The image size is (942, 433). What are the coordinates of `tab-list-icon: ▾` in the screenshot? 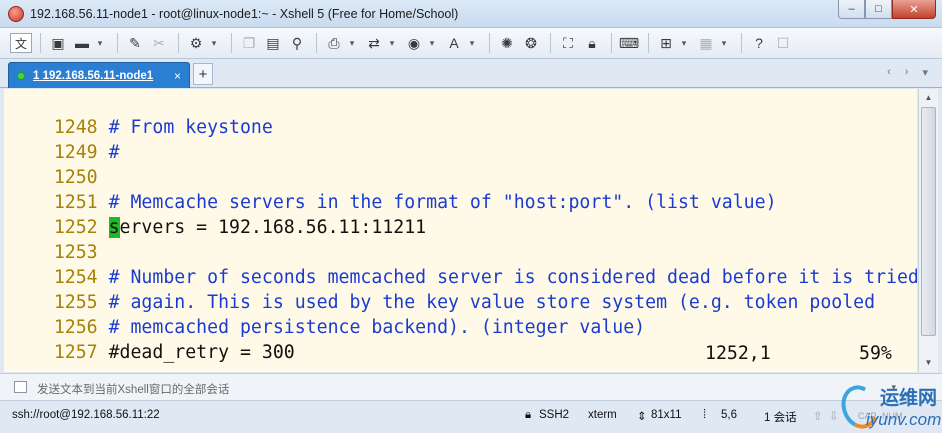 It's located at (925, 72).